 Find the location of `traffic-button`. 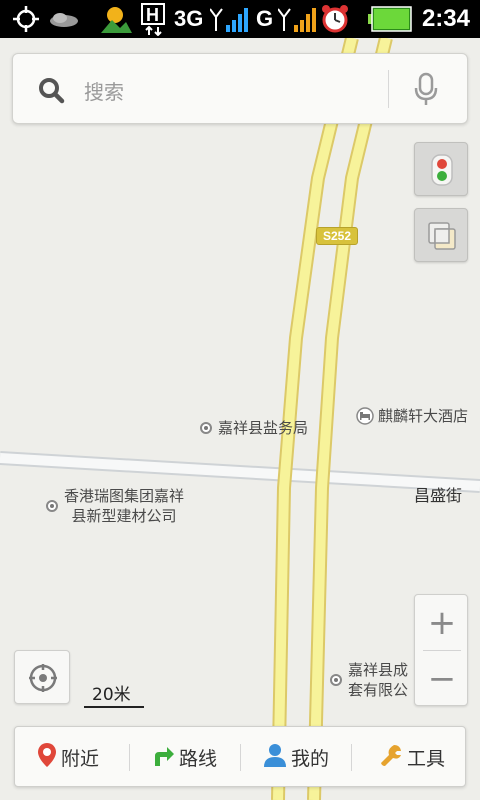

traffic-button is located at coordinates (441, 169).